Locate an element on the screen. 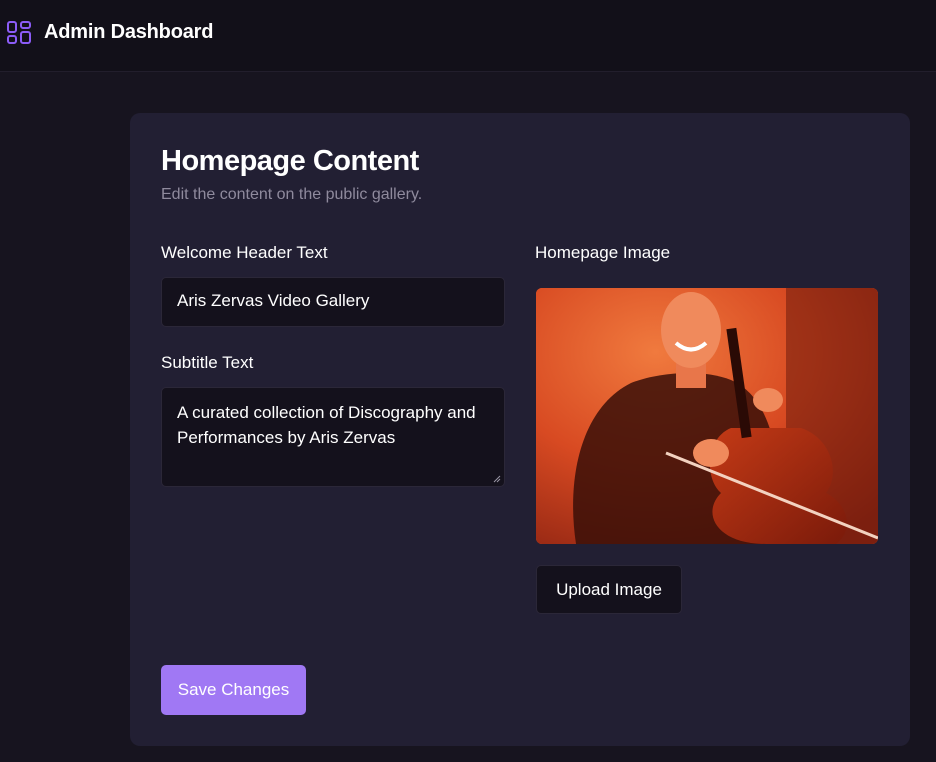 This screenshot has height=762, width=936. dashboard-grid-icon is located at coordinates (19, 32).